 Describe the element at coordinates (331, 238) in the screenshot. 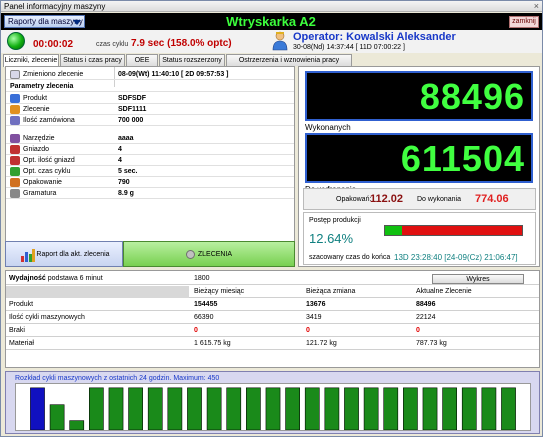

I see `progress-percent: 12.64%` at that location.